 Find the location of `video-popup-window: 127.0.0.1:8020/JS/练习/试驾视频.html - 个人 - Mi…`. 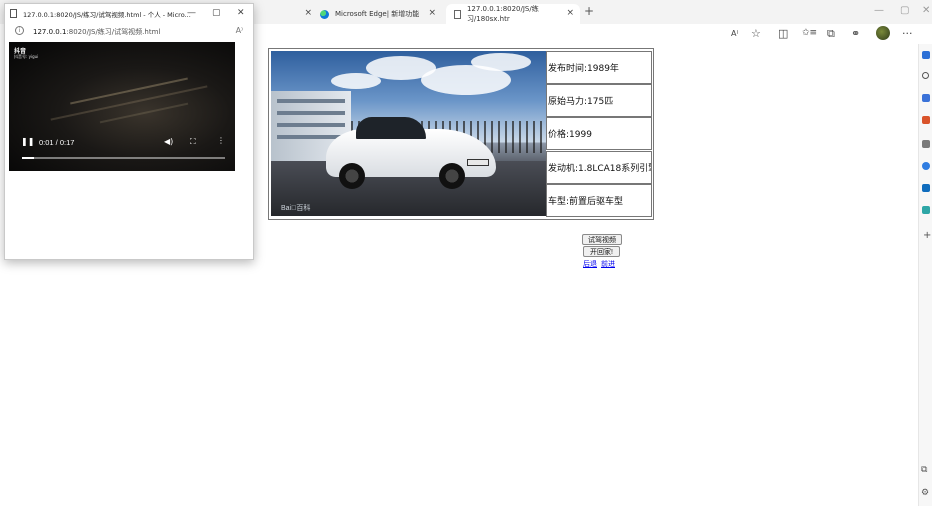

video-popup-window: 127.0.0.1:8020/JS/练习/试驾视频.html - 个人 - Mi… is located at coordinates (129, 131).